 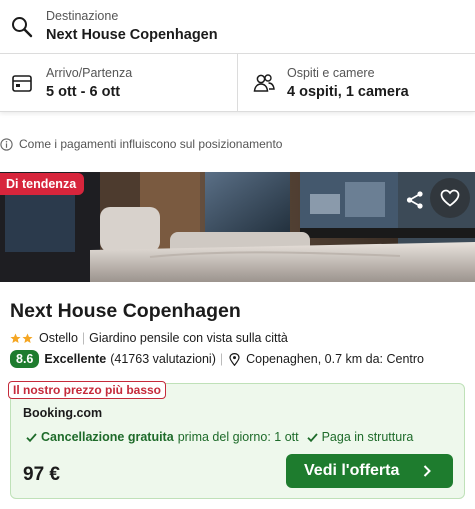 I want to click on guests-label: Ospiti e camere, so click(x=331, y=73).